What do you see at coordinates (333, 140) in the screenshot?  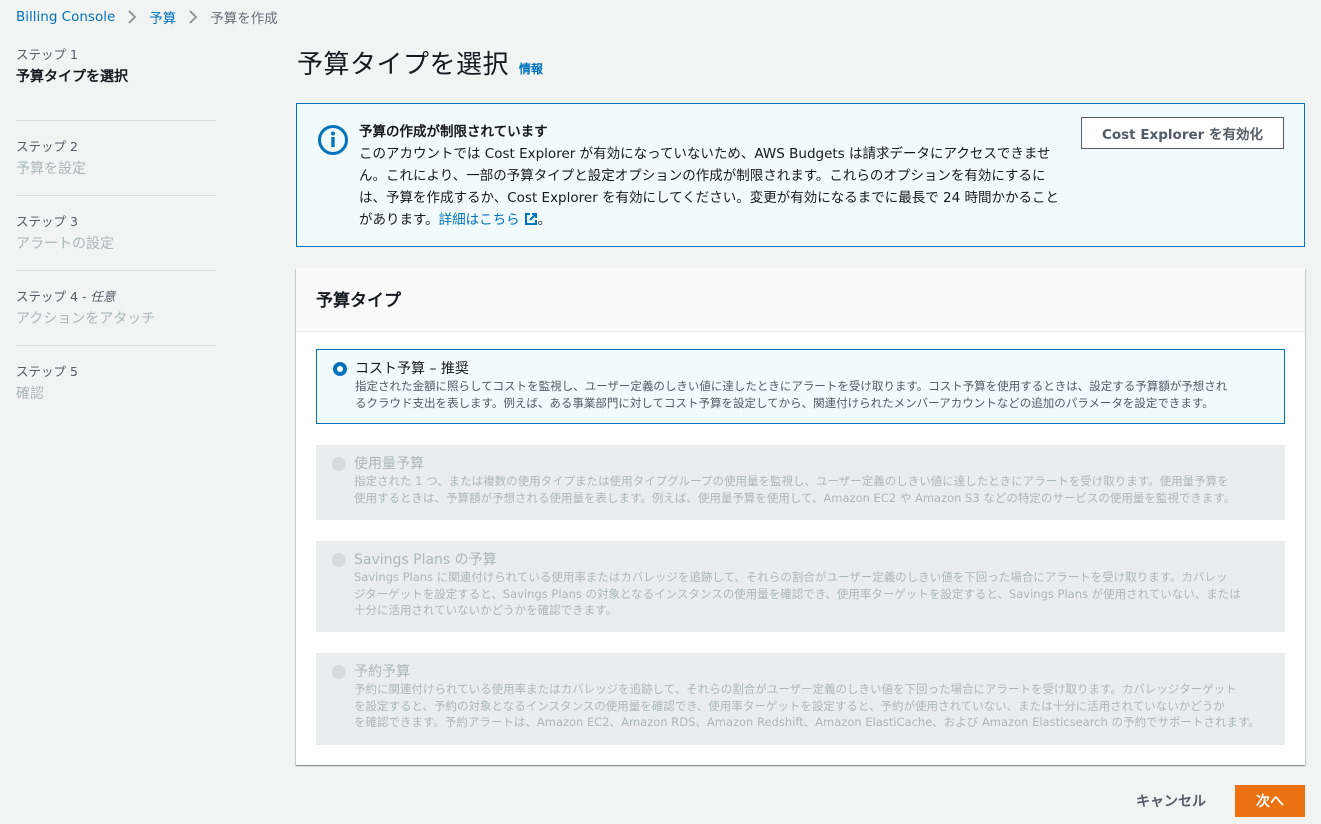 I see `info-circle-icon` at bounding box center [333, 140].